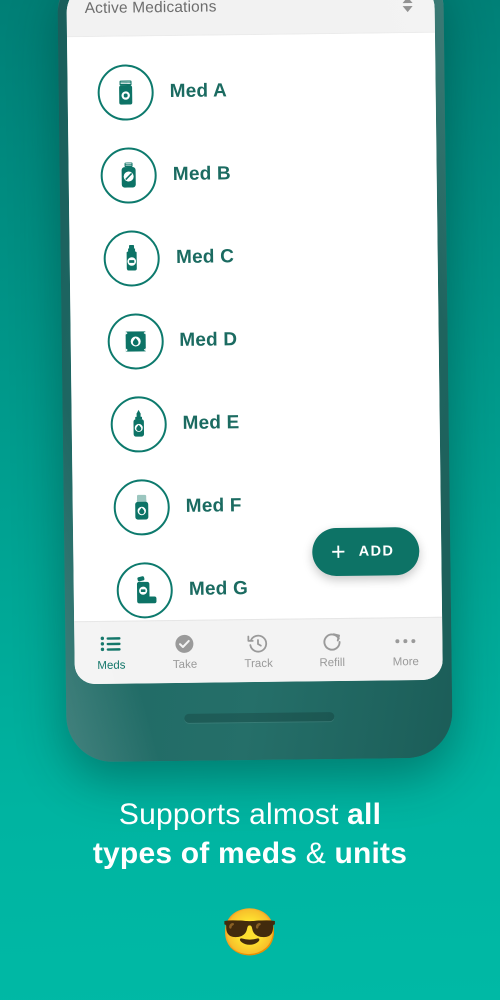 This screenshot has width=500, height=1000. Describe the element at coordinates (138, 424) in the screenshot. I see `dropper-bottle-icon` at that location.